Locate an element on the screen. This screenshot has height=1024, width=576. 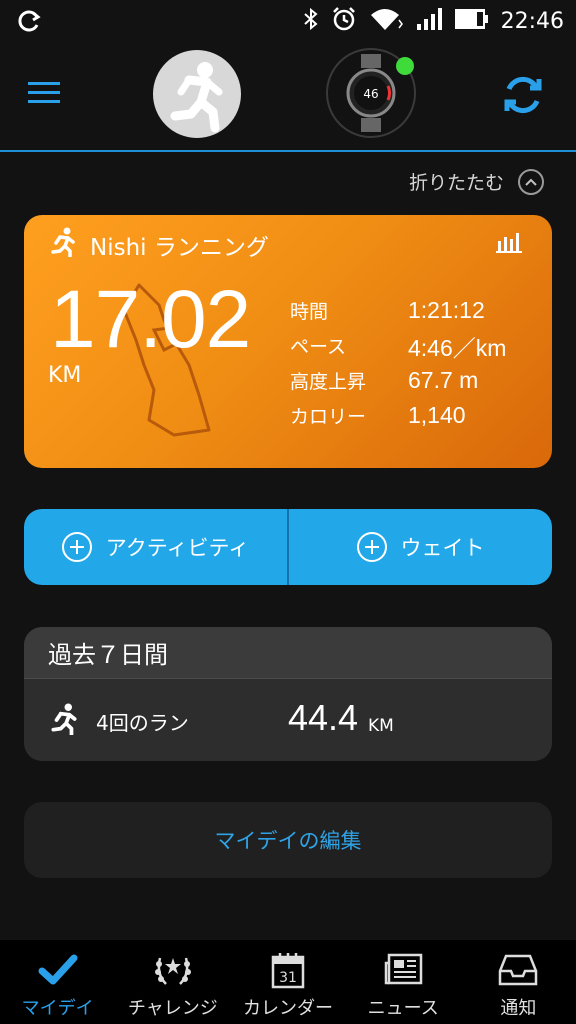
tab-label: カレンダー is located at coordinates (288, 1008).